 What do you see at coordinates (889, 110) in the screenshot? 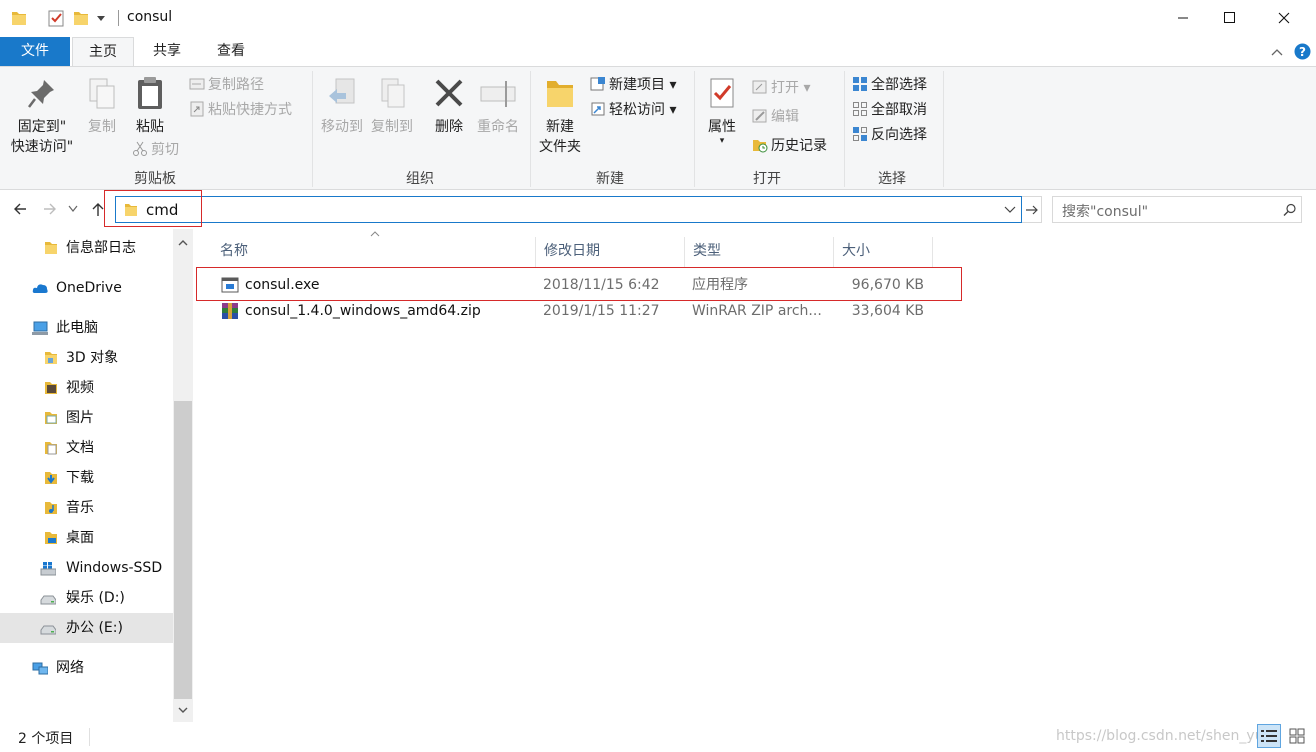
I see `select-none-button: 全部取消` at bounding box center [889, 110].